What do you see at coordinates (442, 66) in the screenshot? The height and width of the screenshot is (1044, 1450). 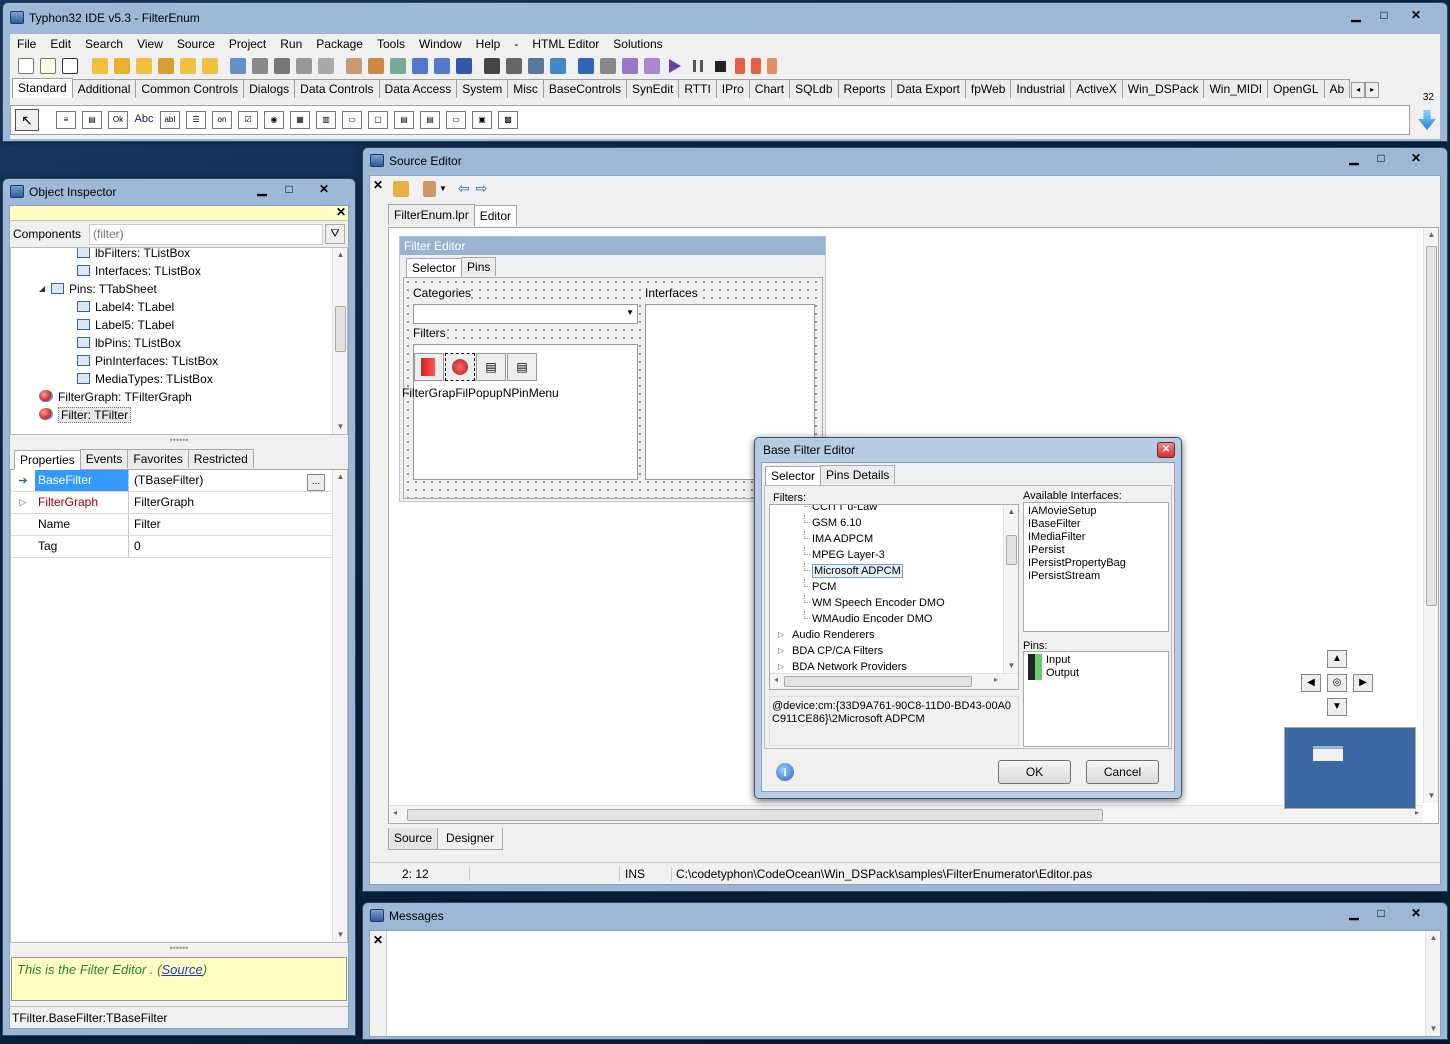 I see `view-forms-icon` at bounding box center [442, 66].